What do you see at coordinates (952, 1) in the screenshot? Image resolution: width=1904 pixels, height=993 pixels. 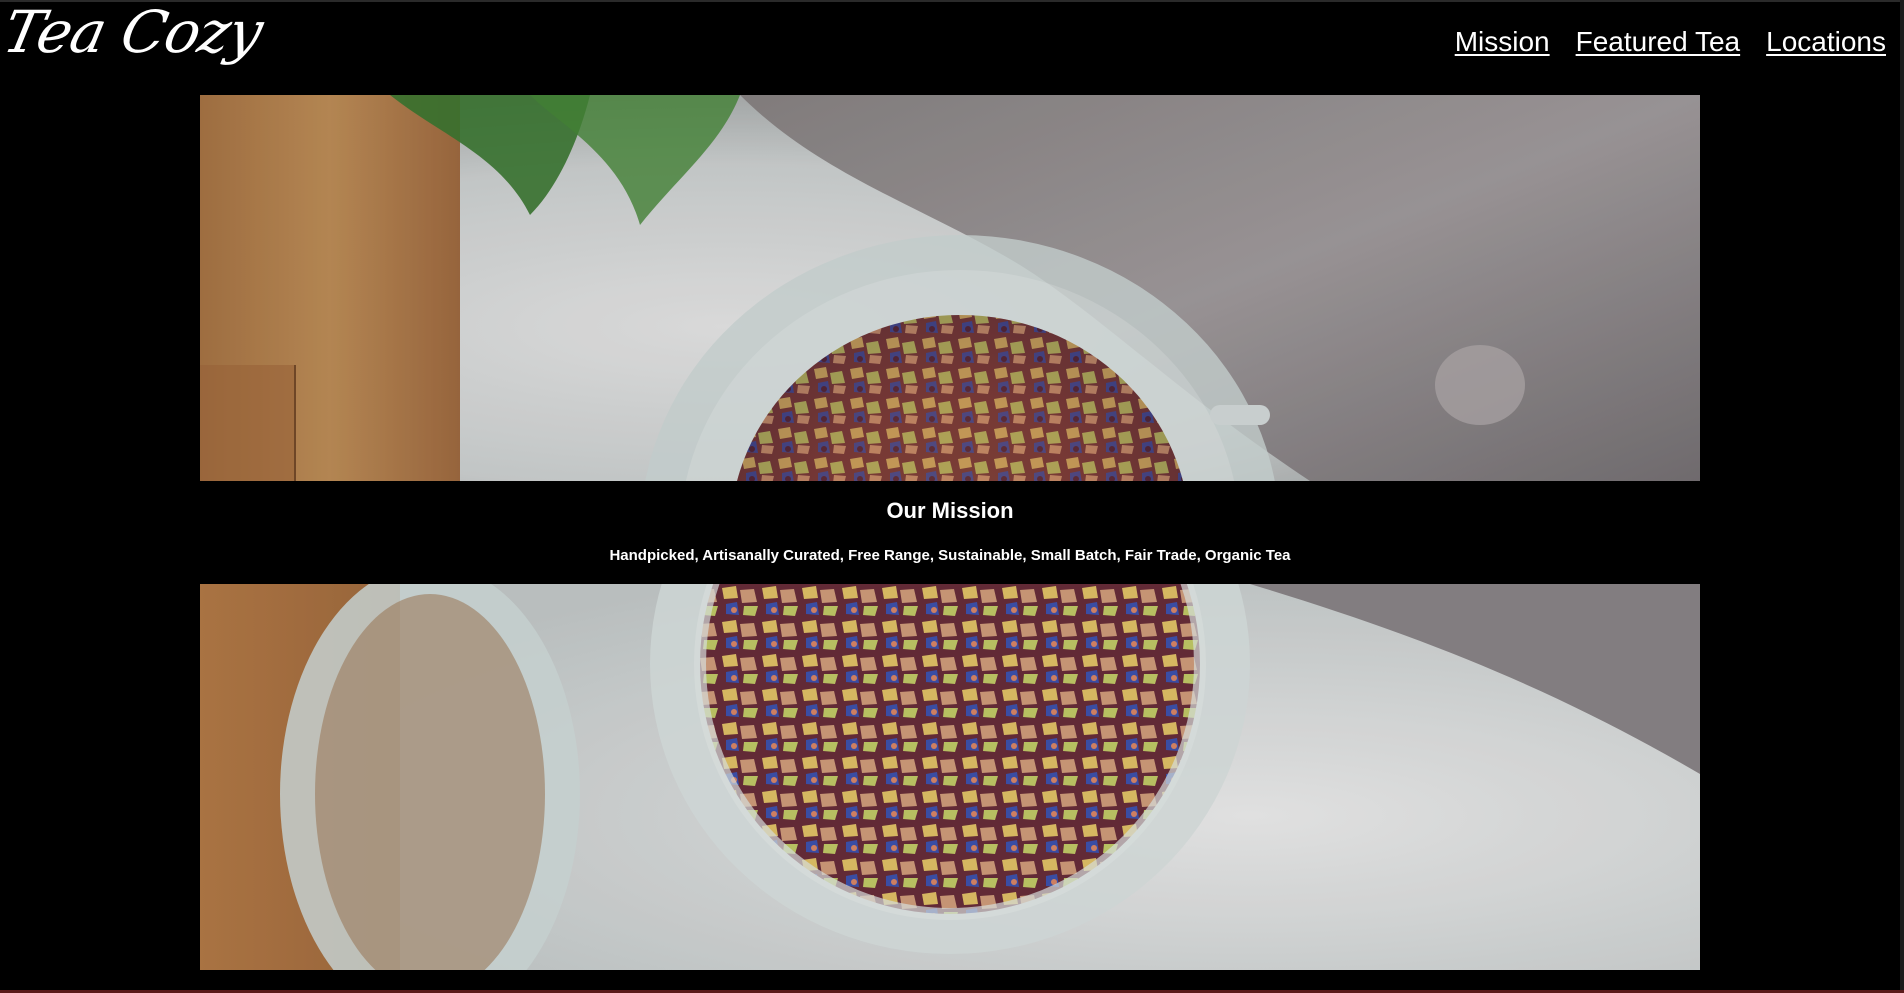 I see `top-border` at bounding box center [952, 1].